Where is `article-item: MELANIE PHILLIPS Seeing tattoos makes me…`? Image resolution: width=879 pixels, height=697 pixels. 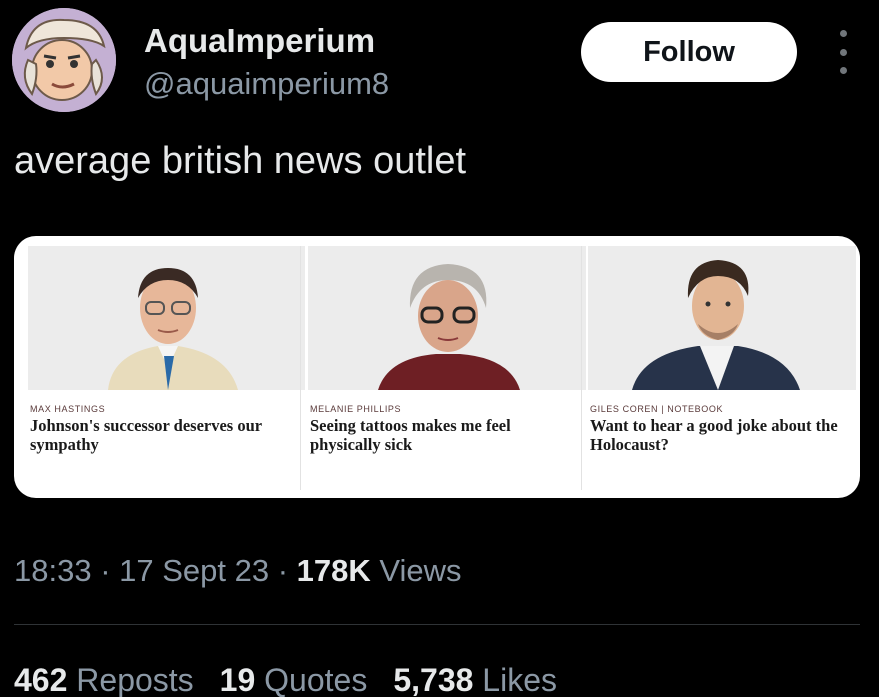
article-item: MELANIE PHILLIPS Seeing tattoos makes me… is located at coordinates (447, 367).